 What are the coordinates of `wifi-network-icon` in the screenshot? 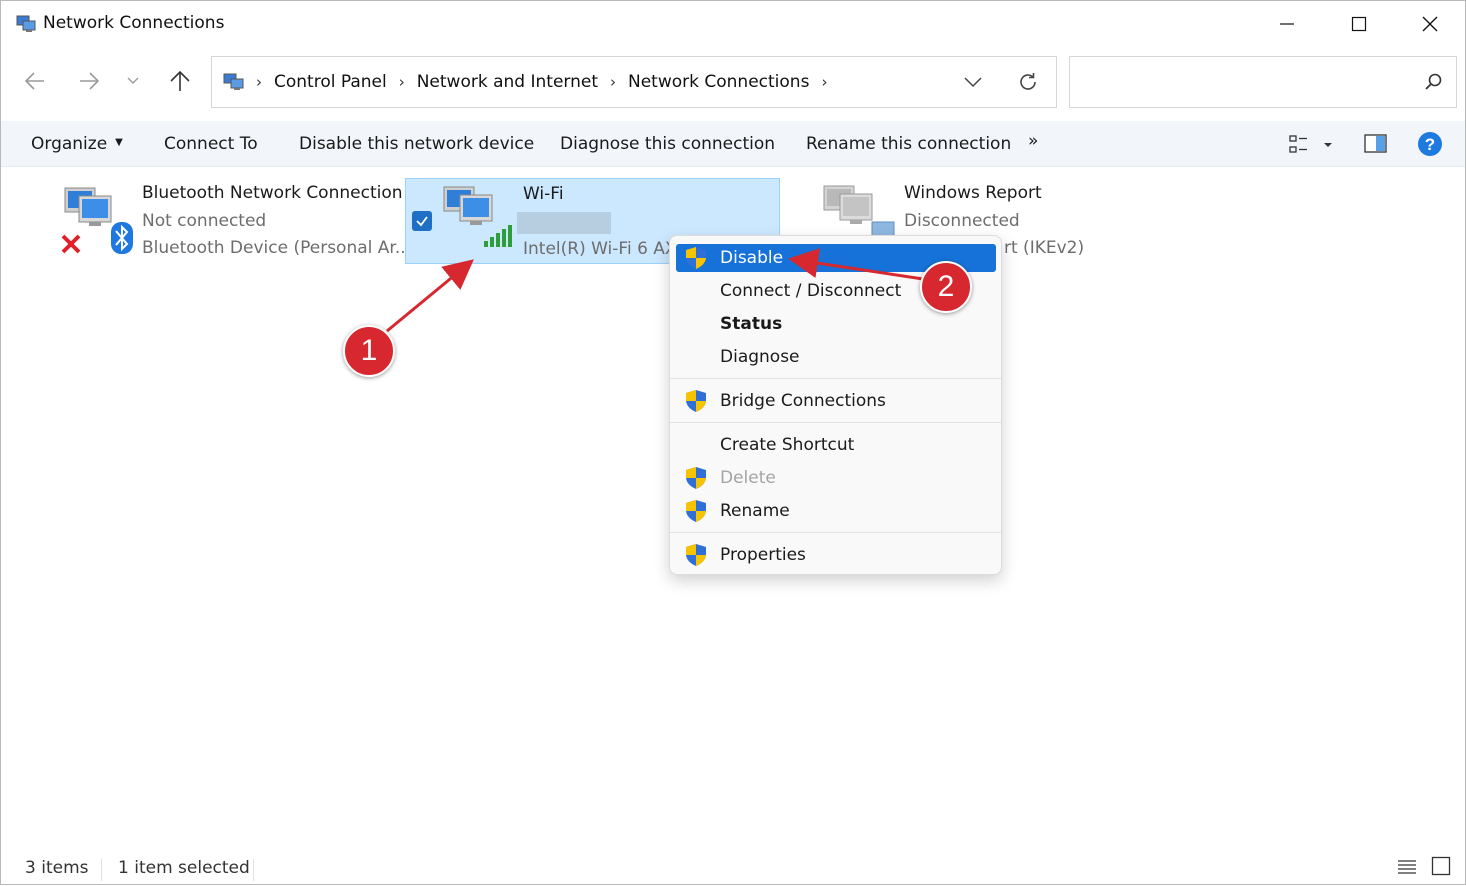 It's located at (477, 216).